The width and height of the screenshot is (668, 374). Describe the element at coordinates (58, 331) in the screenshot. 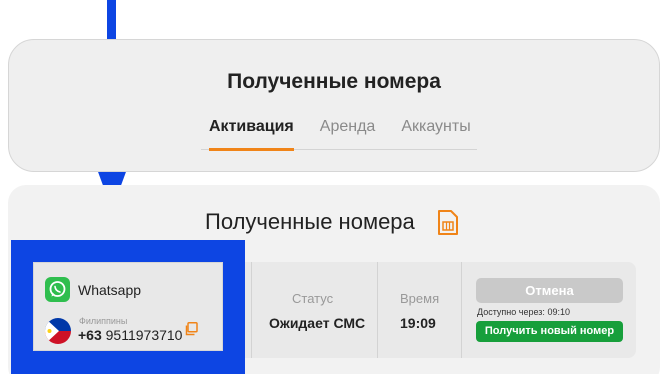

I see `philippines-flag-icon` at that location.